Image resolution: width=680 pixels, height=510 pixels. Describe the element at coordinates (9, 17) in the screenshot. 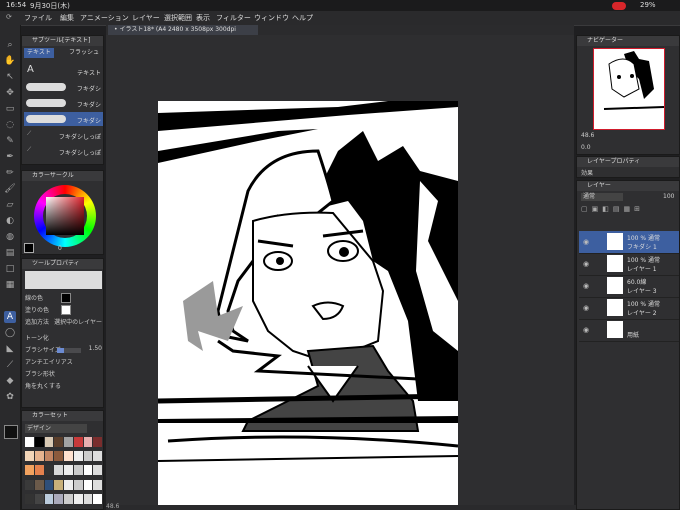

I see `app-logo-icon: ⟳` at that location.